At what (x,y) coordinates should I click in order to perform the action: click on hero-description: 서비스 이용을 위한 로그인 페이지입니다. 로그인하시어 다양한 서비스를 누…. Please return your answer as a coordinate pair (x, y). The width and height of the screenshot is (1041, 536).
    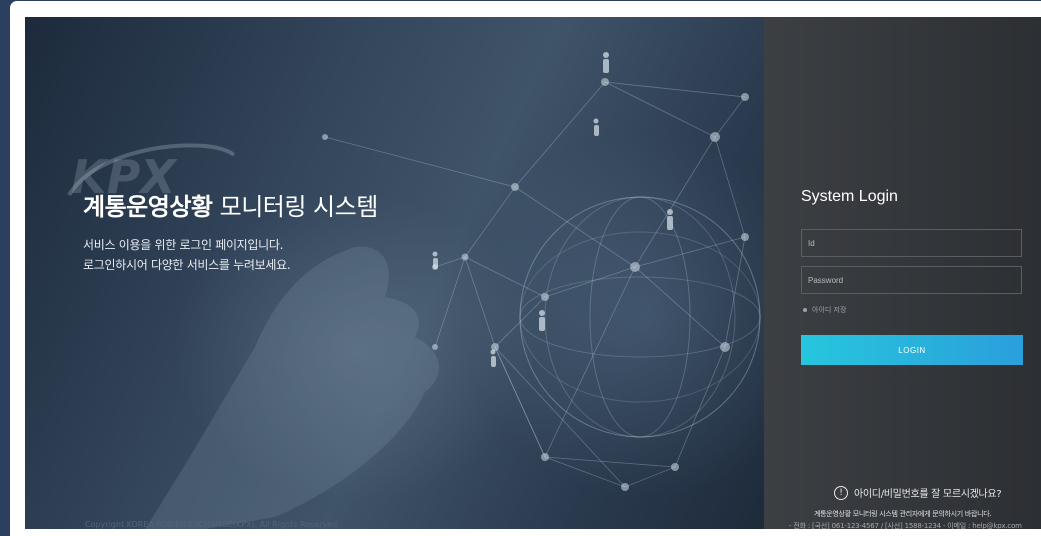
    Looking at the image, I should click on (187, 255).